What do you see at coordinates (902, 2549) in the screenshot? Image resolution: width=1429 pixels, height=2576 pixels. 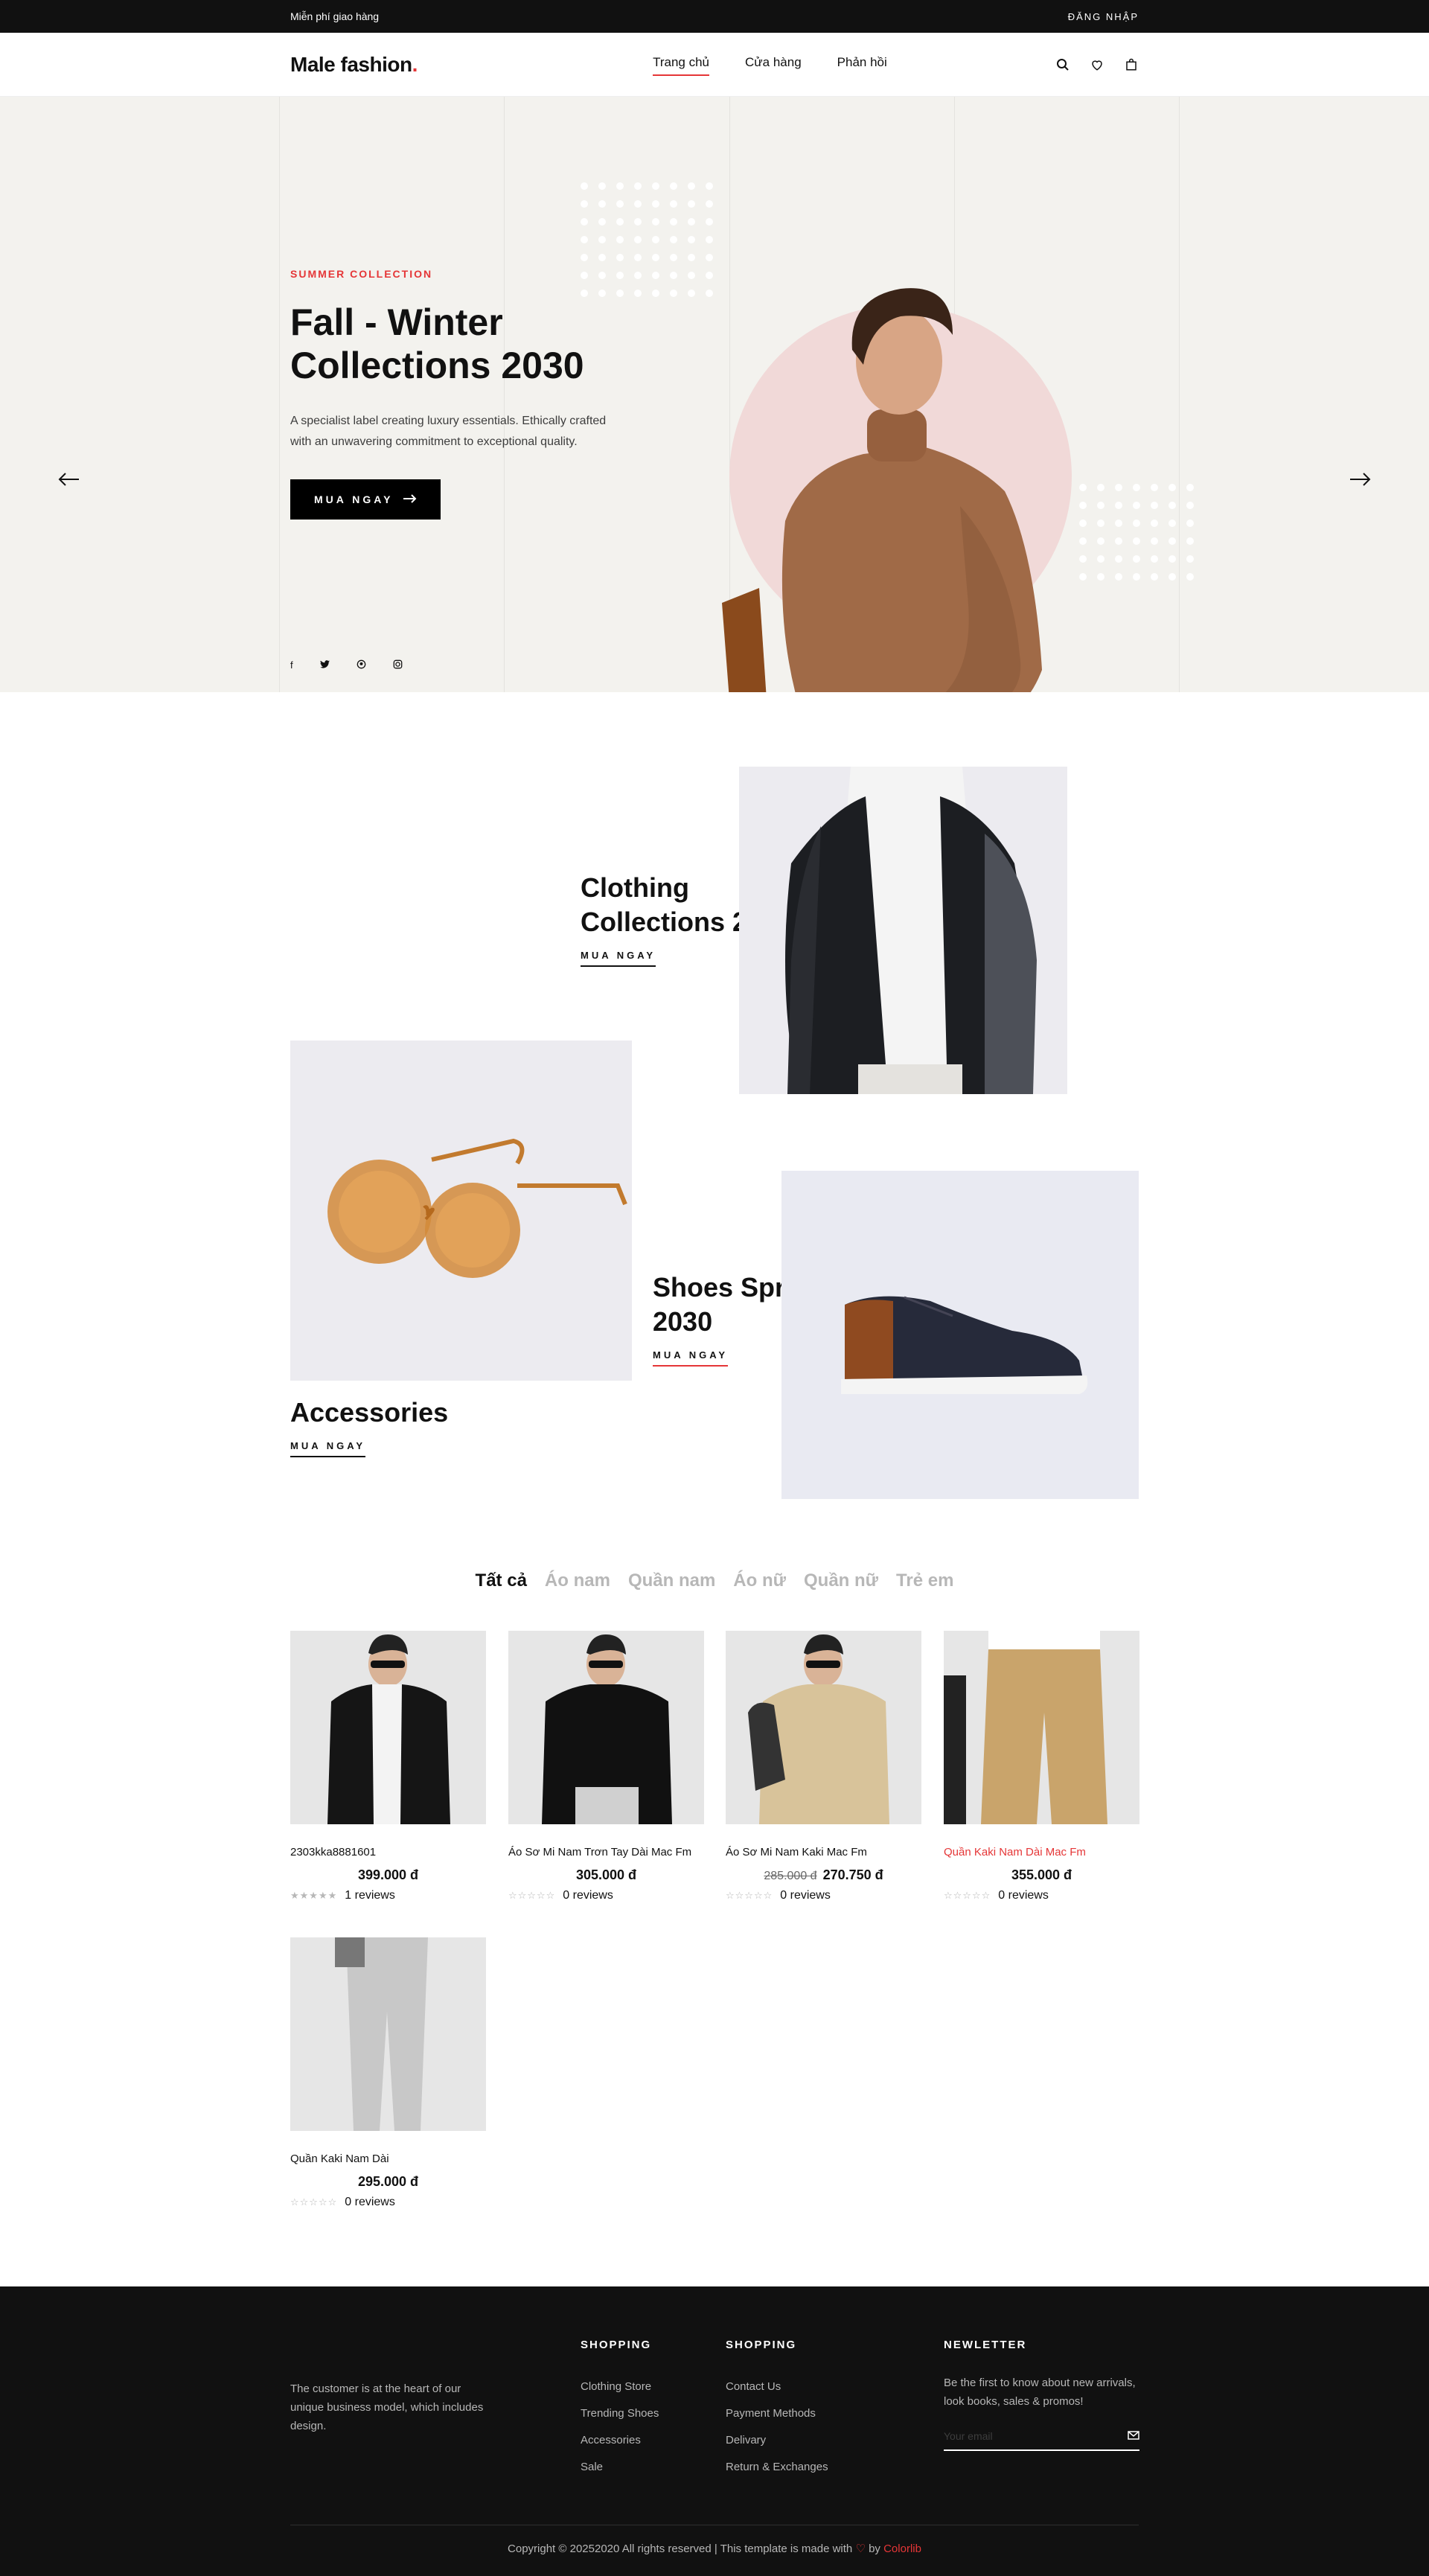 I see `colorlib-link: Colorlib` at bounding box center [902, 2549].